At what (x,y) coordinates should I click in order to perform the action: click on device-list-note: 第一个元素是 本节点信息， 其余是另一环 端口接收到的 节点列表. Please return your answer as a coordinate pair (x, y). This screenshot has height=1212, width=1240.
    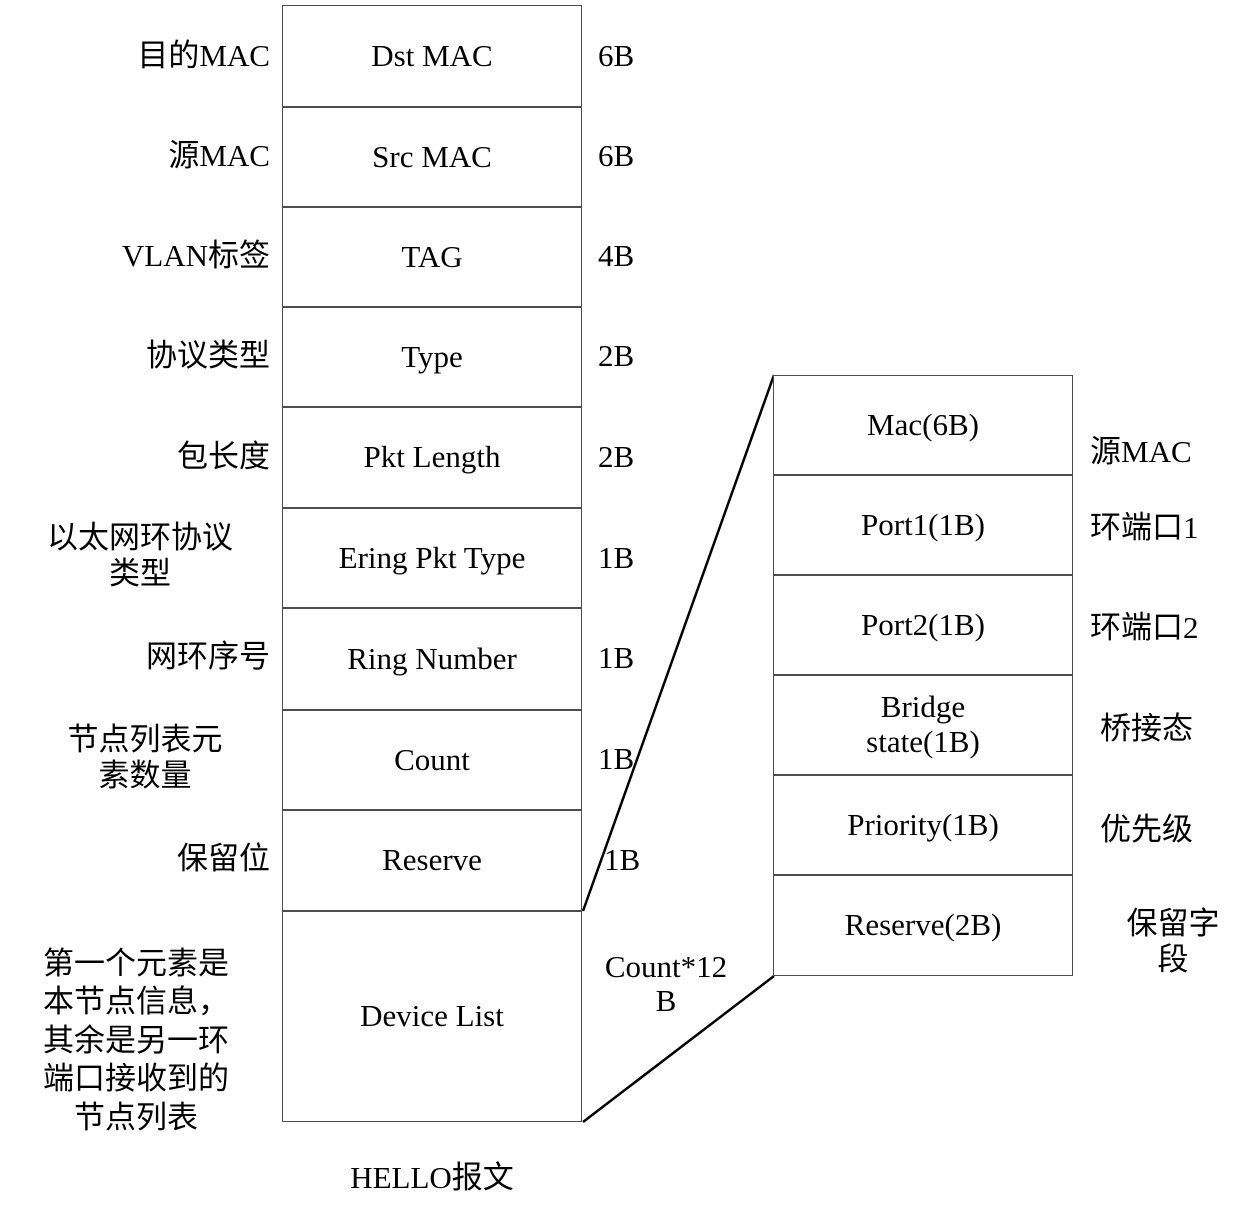
    Looking at the image, I should click on (136, 1040).